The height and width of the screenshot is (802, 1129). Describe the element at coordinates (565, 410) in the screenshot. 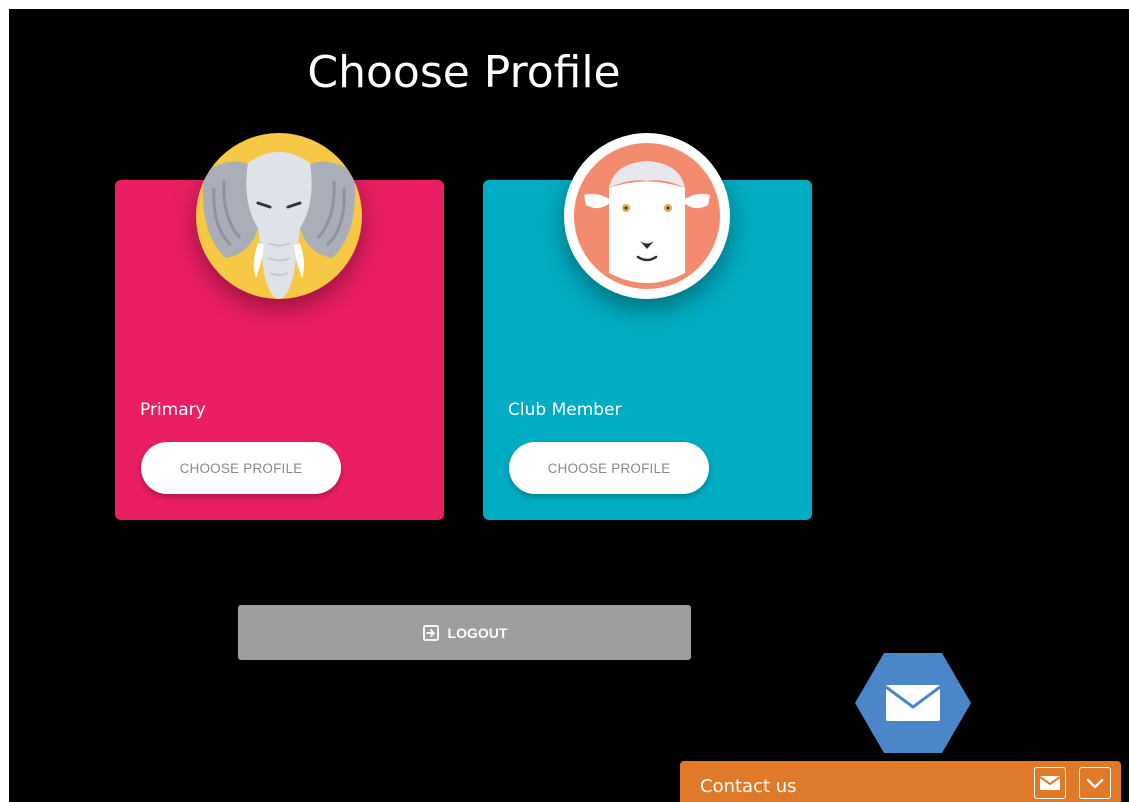

I see `profile-label: Club Member` at that location.